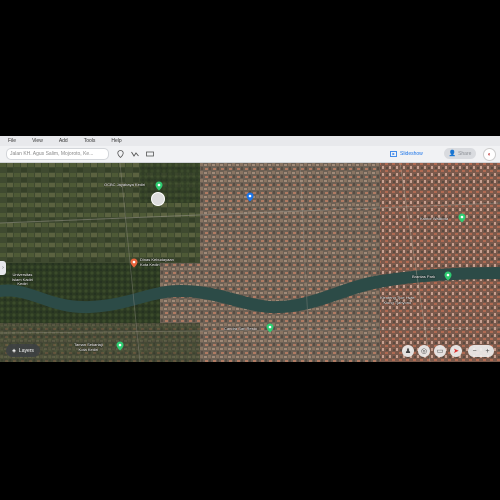 This screenshot has height=500, width=500. I want to click on slideshow-icon, so click(393, 154).